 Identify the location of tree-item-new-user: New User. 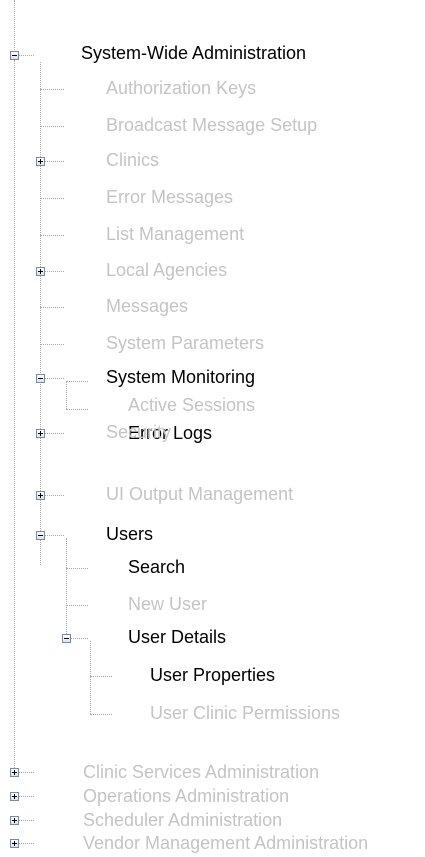
(168, 604).